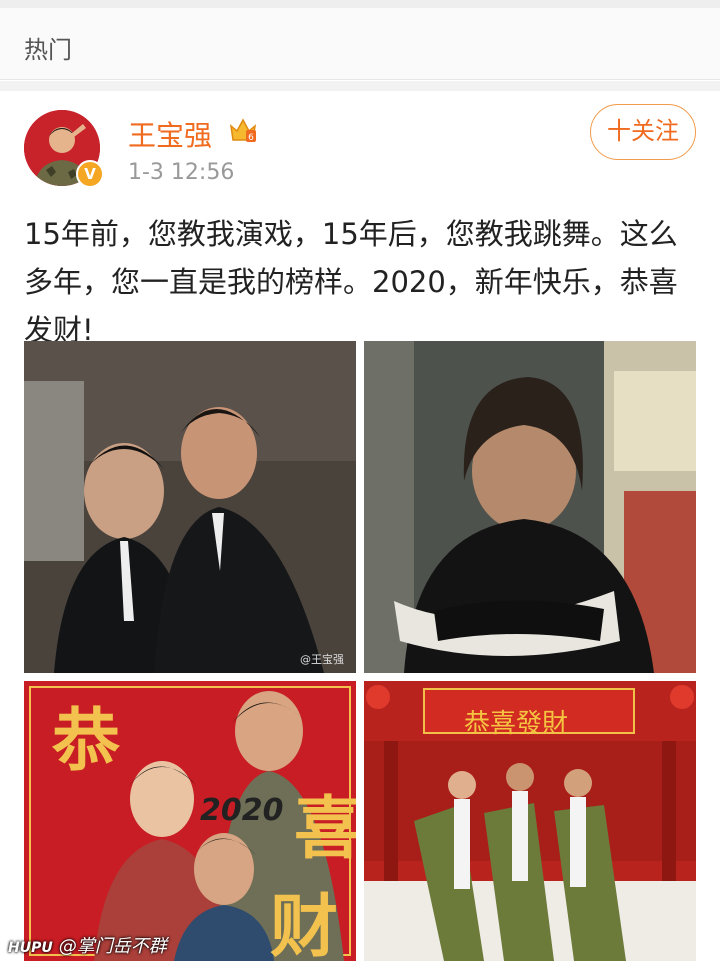 This screenshot has height=961, width=720. I want to click on follow-button: 十关注, so click(643, 132).